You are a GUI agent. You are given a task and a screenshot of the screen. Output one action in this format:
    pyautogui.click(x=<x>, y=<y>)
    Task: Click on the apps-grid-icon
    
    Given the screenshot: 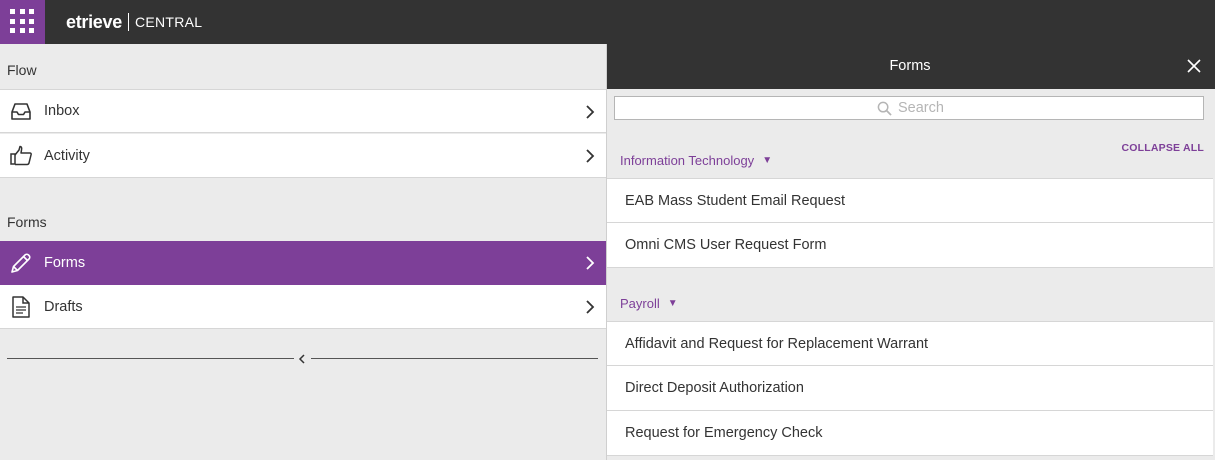 What is the action you would take?
    pyautogui.click(x=22, y=21)
    